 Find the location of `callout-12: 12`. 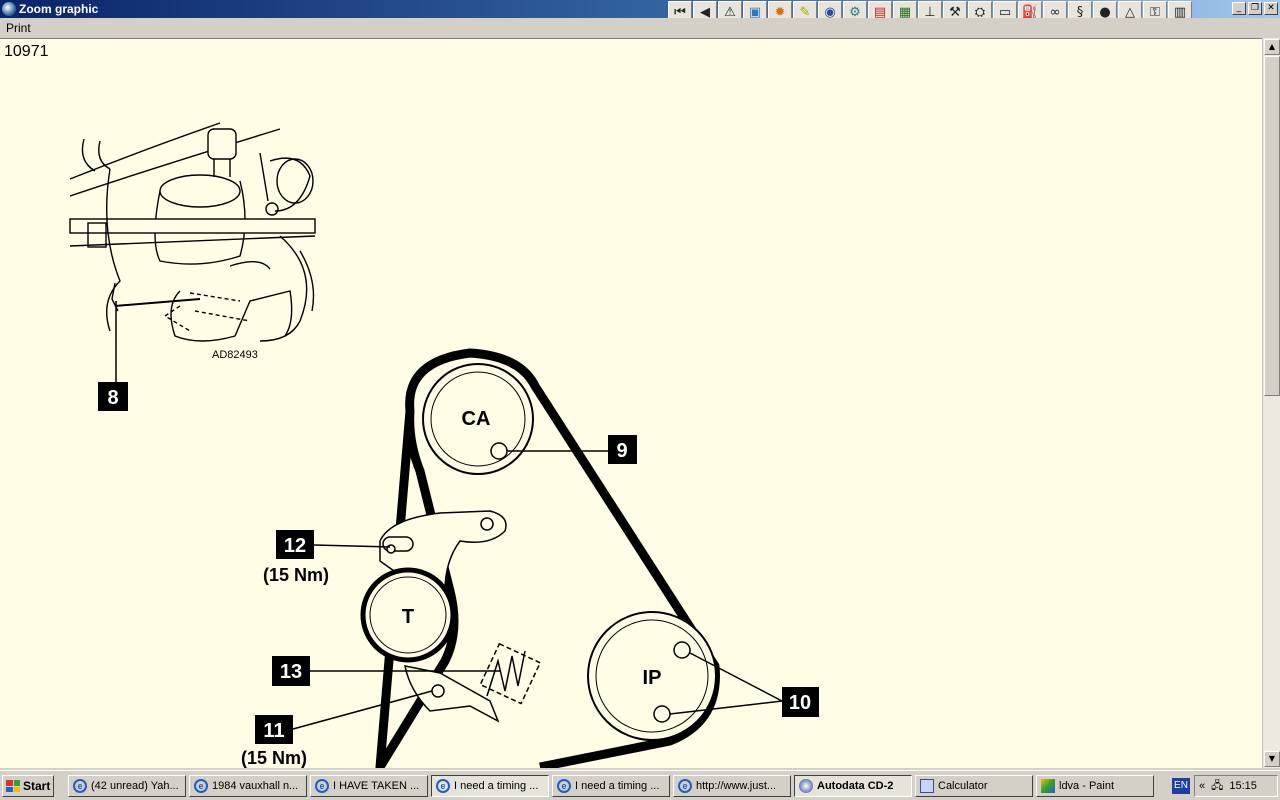

callout-12: 12 is located at coordinates (295, 544).